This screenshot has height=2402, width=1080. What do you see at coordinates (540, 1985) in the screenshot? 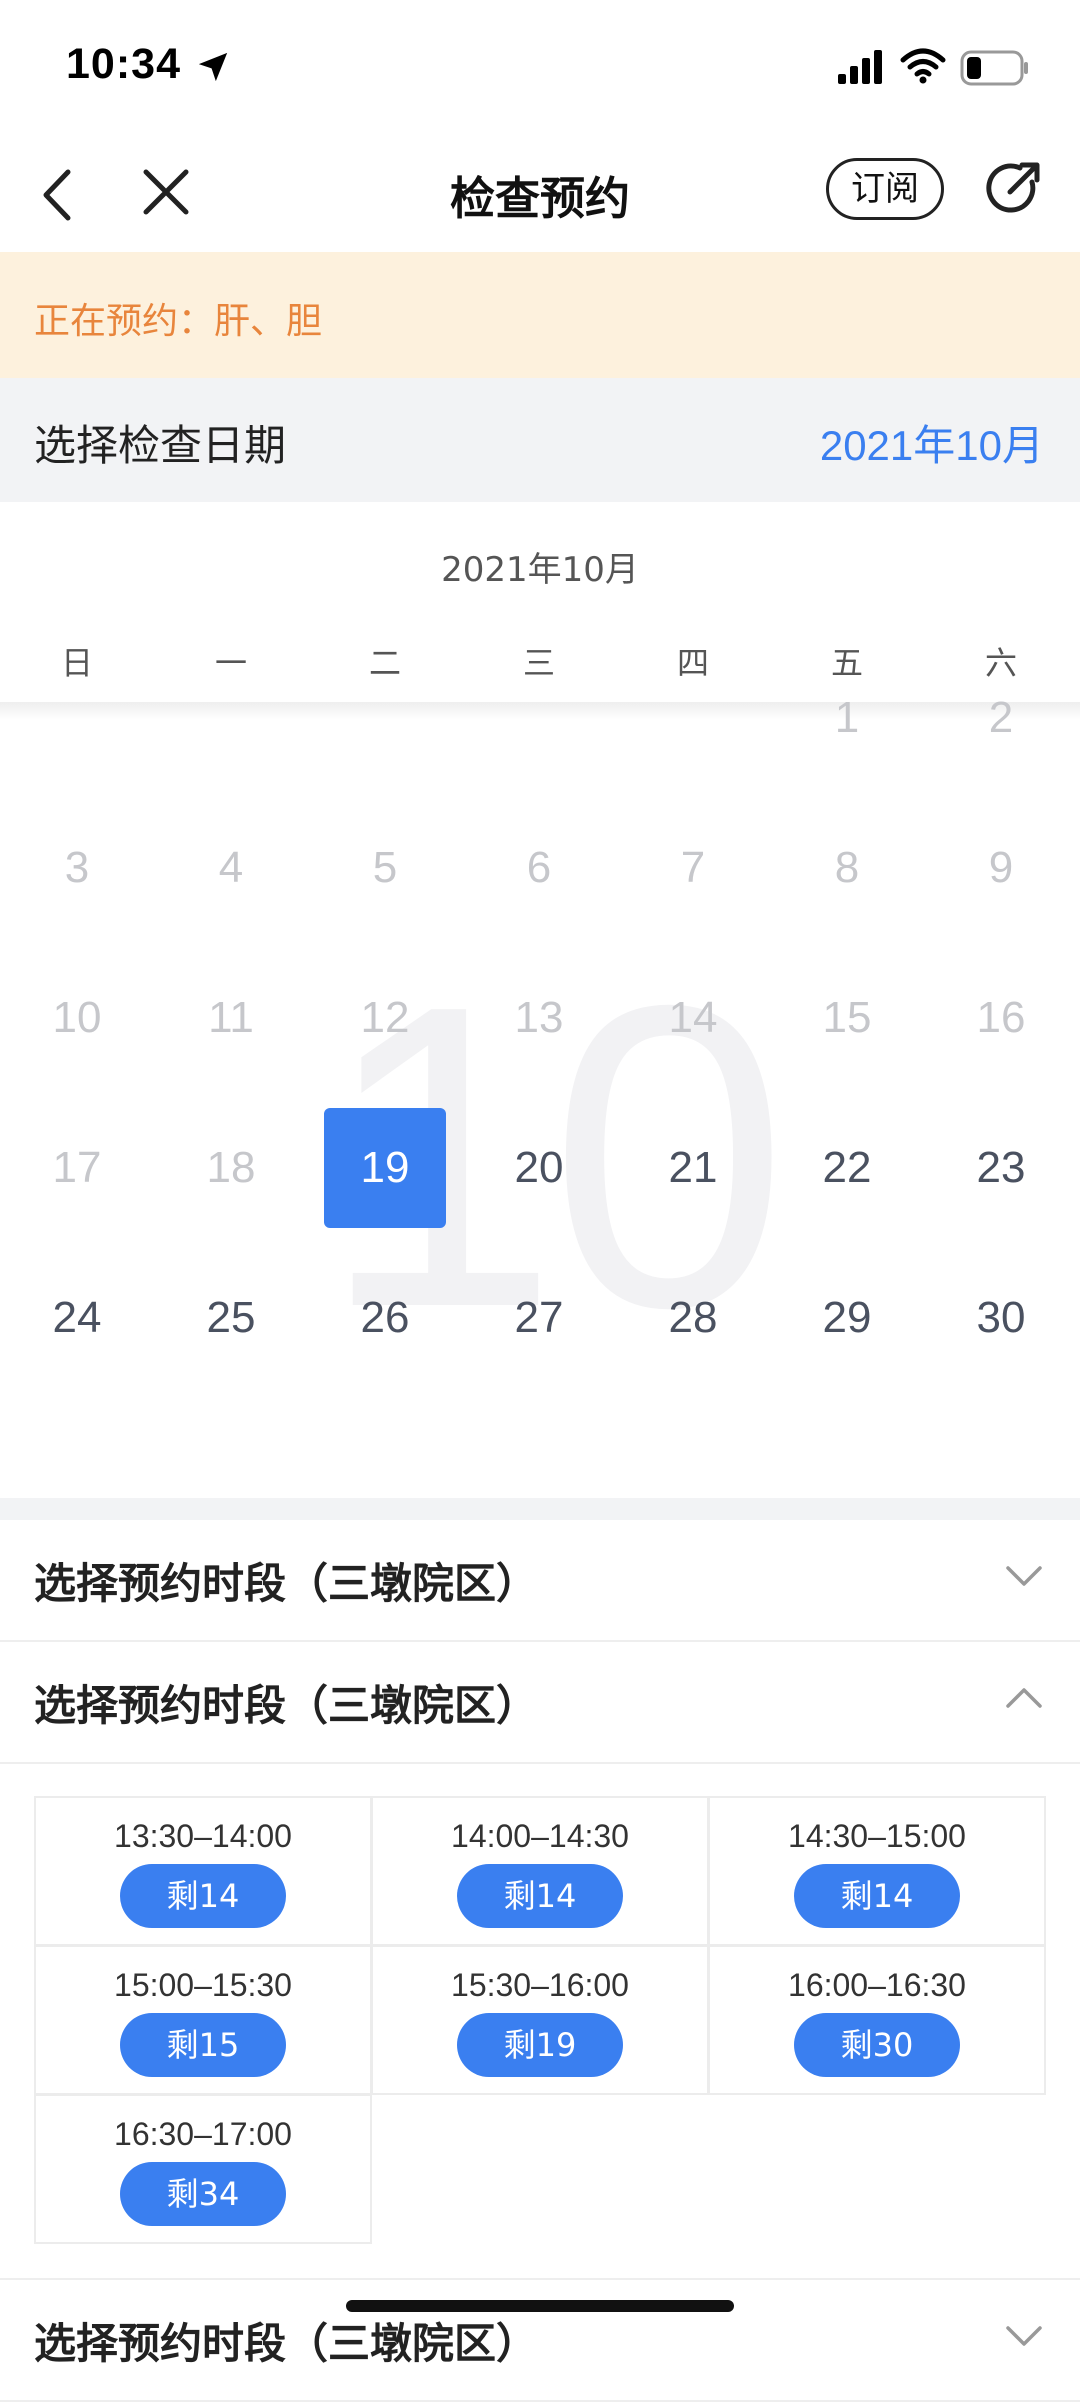
I see `time-slot-range: 15:30–16:00` at bounding box center [540, 1985].